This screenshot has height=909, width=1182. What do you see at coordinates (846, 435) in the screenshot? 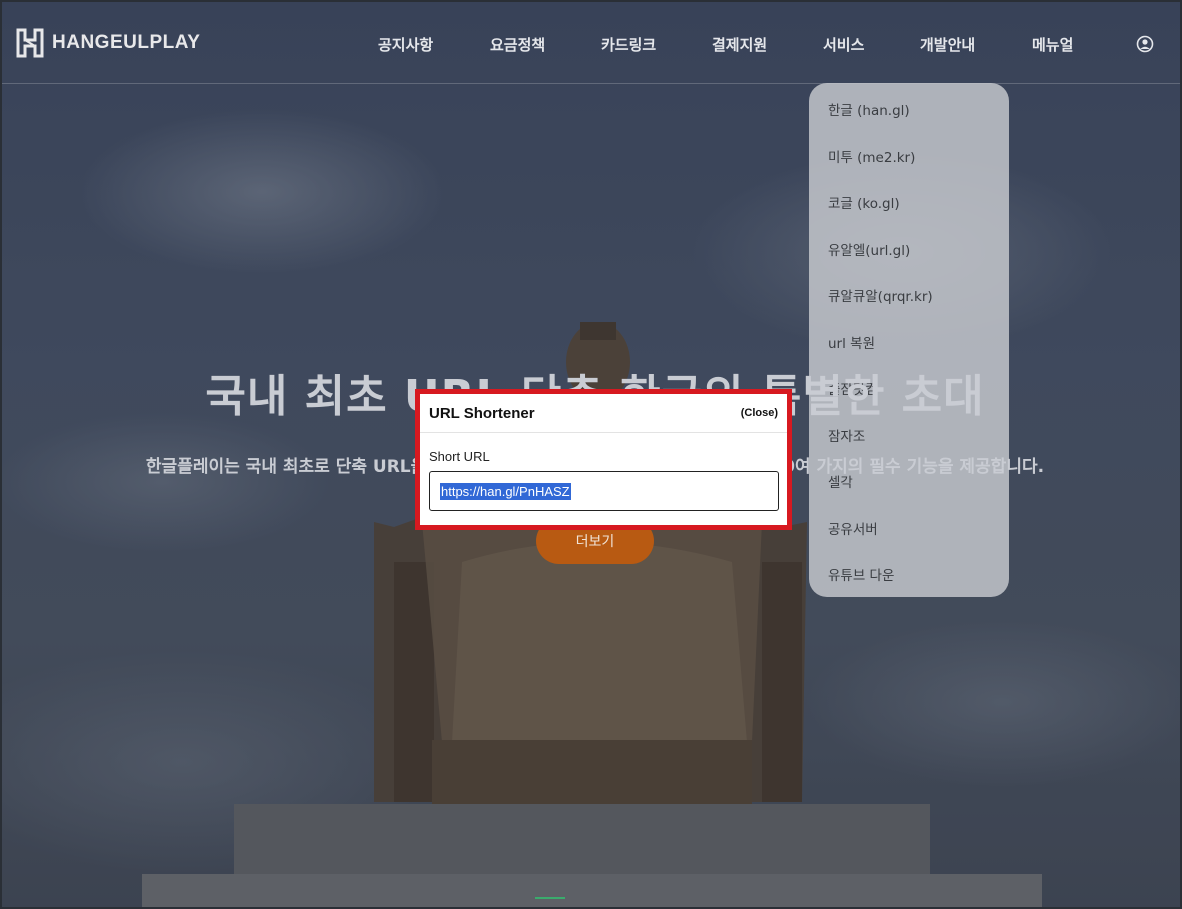
I see `menu-item-jamjajo: 잠자조` at bounding box center [846, 435].